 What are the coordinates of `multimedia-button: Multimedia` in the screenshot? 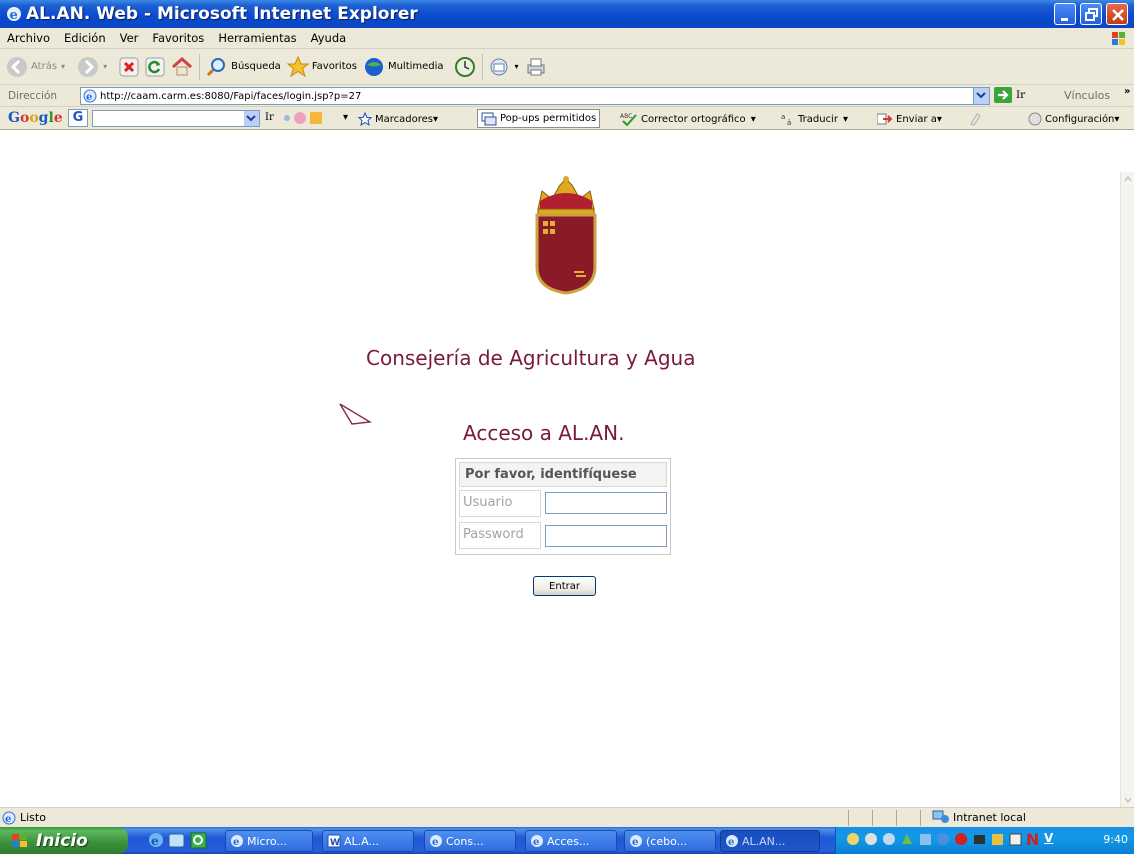 It's located at (403, 67).